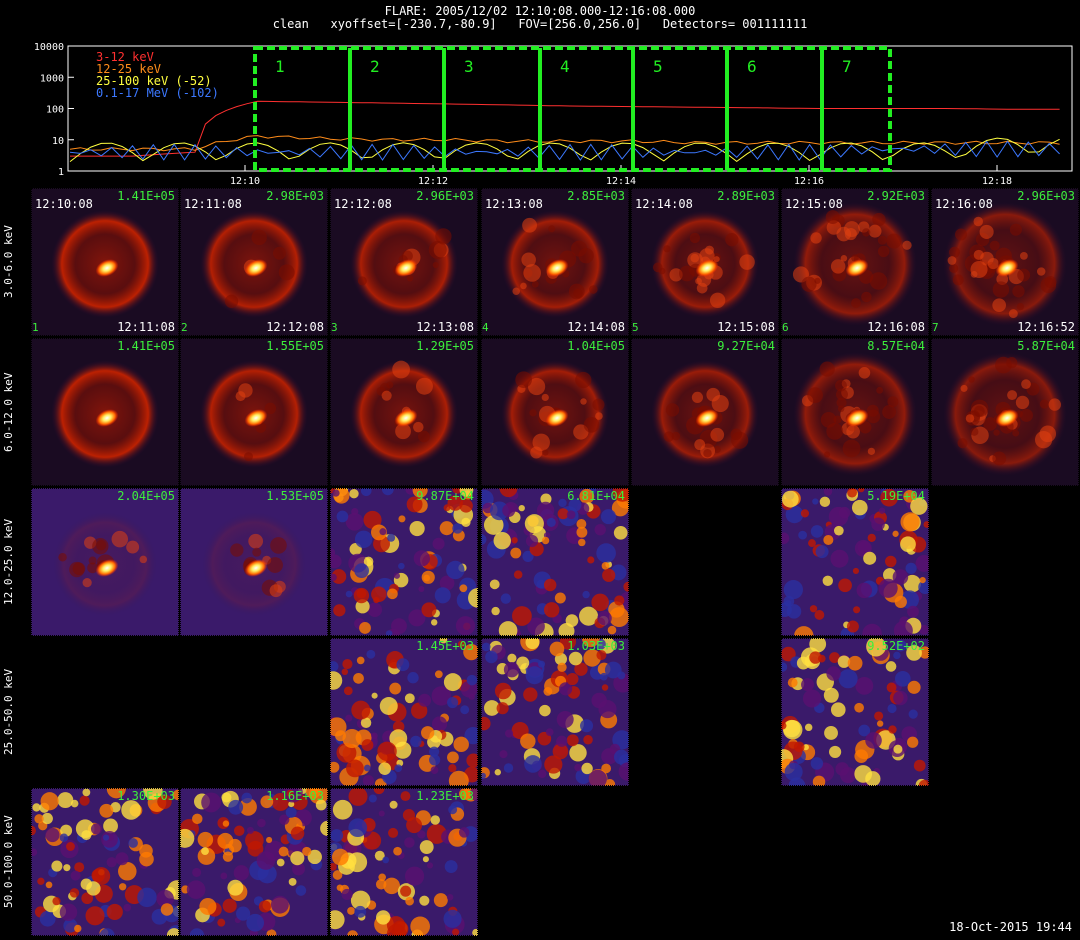 Image resolution: width=1080 pixels, height=940 pixels. I want to click on x-tick-label: 12:14, so click(621, 181).